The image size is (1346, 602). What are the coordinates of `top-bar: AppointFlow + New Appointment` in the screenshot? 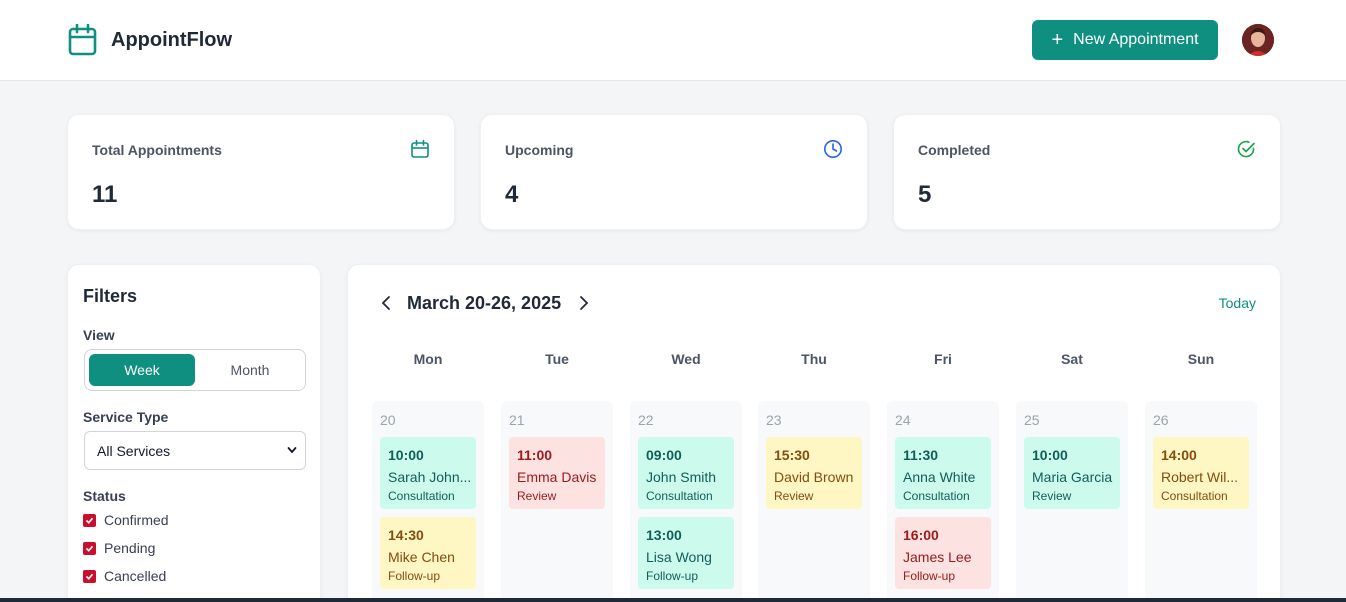 It's located at (673, 40).